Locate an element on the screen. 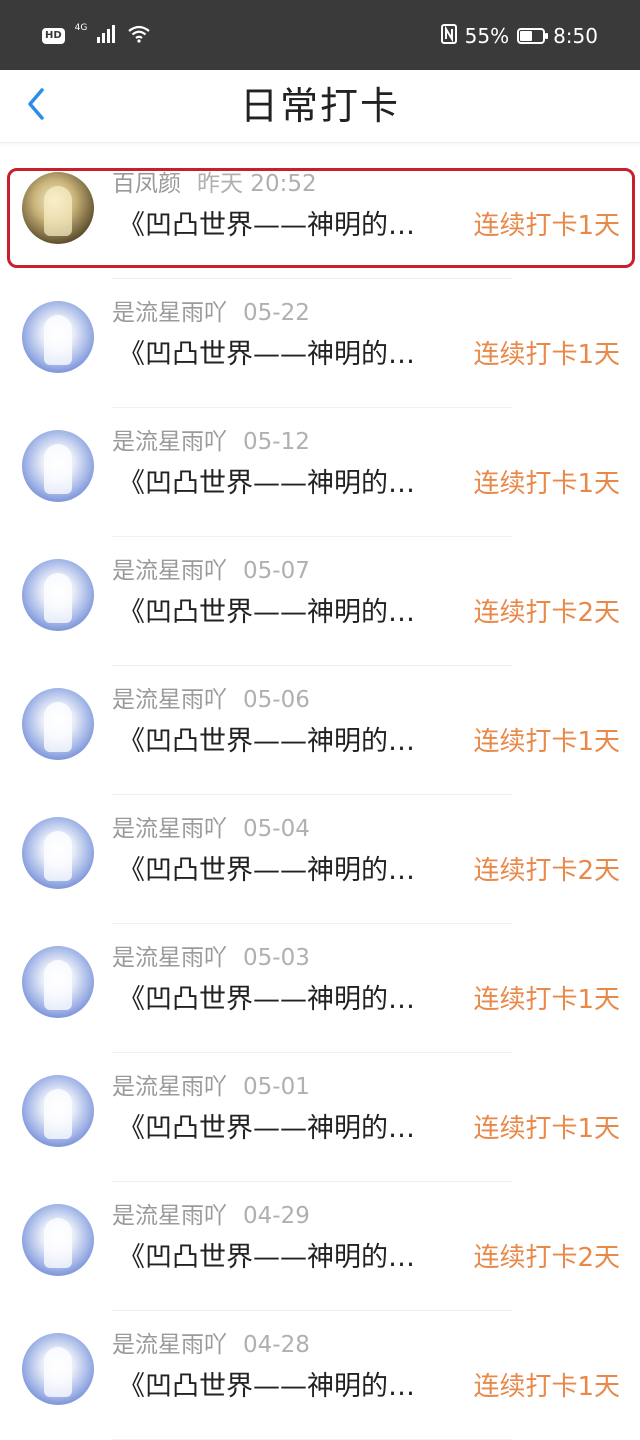 The image size is (640, 1440). page-title: 日常打卡 is located at coordinates (319, 106).